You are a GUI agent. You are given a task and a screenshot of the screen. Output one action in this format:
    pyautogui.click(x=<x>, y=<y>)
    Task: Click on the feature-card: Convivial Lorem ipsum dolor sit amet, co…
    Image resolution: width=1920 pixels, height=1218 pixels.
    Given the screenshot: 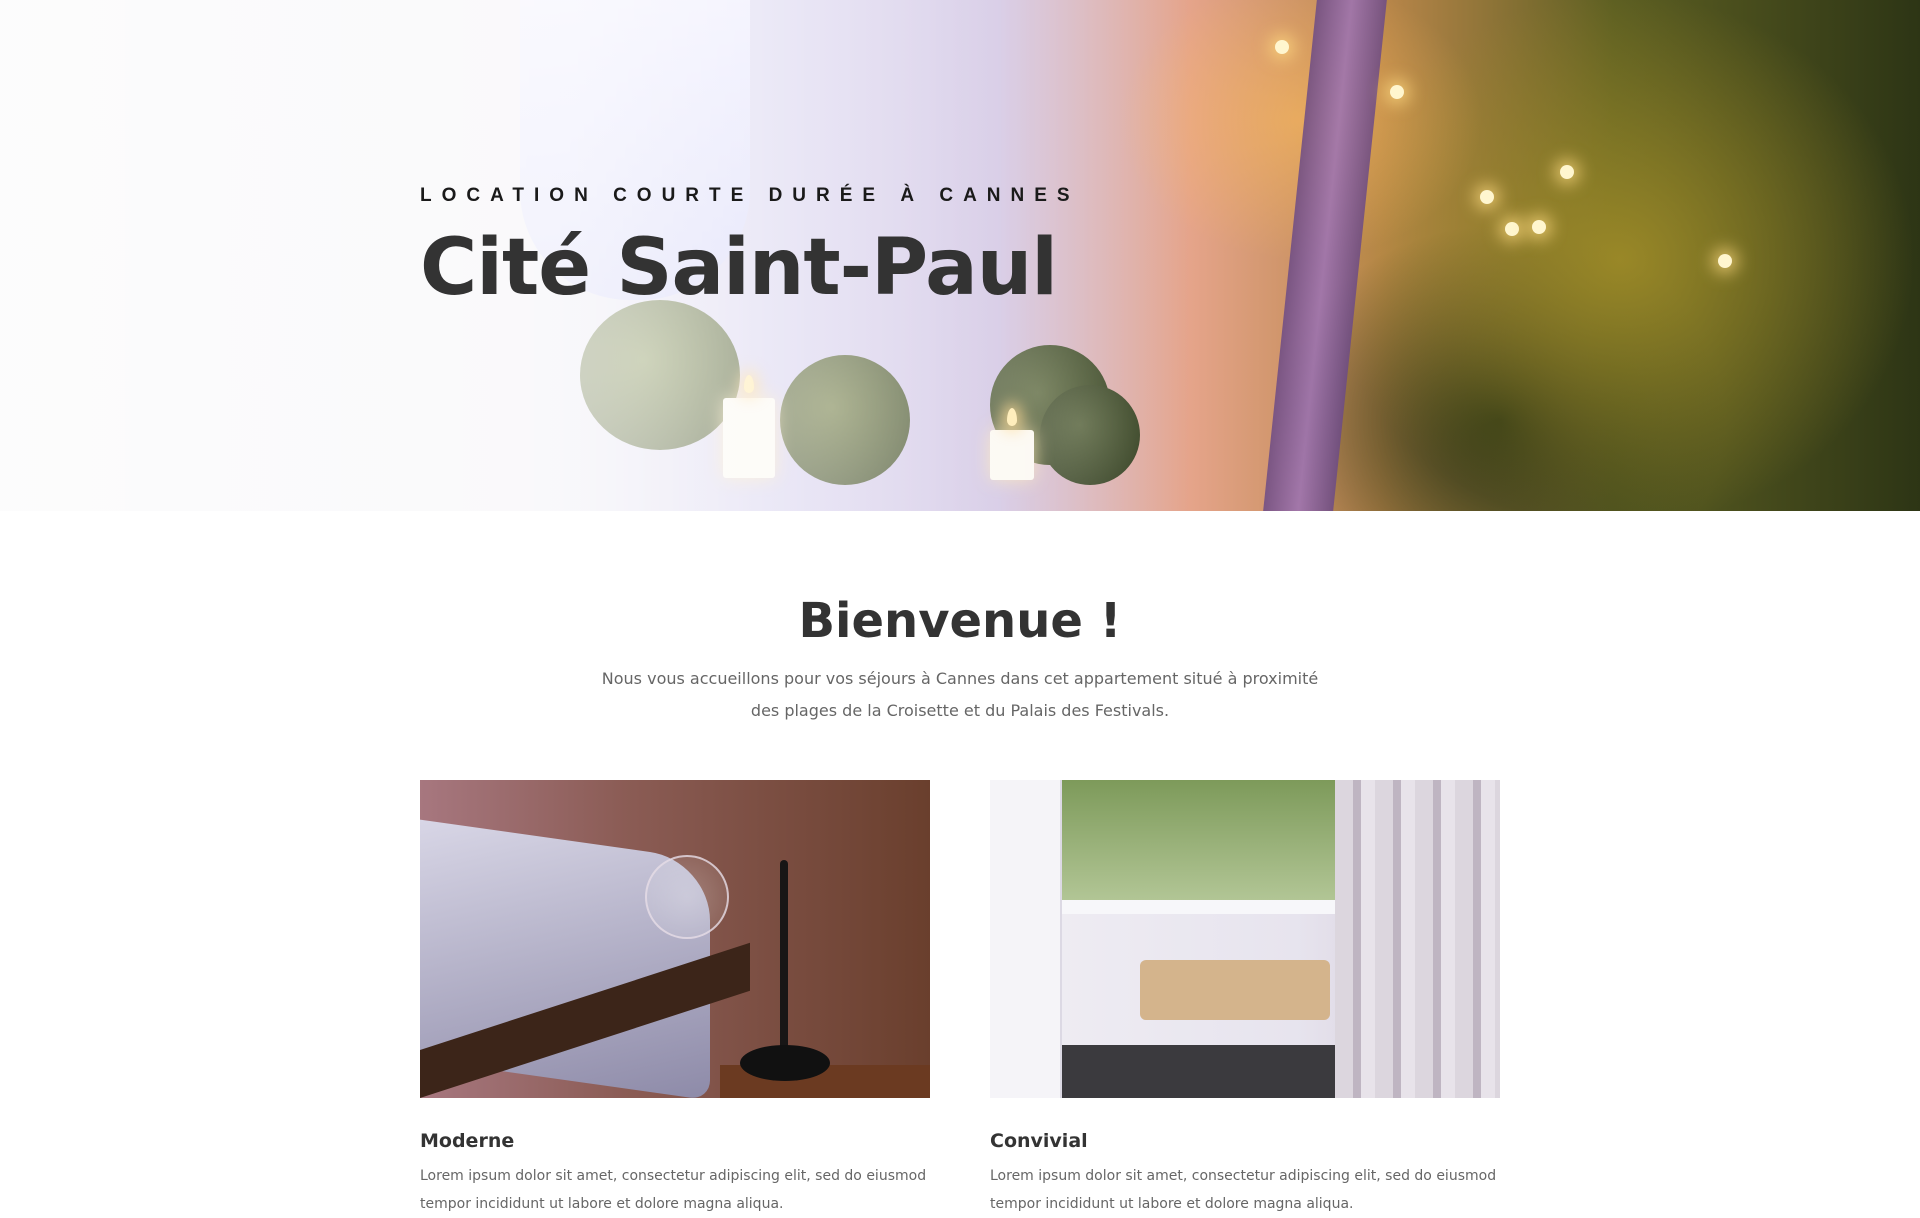 What is the action you would take?
    pyautogui.click(x=1245, y=999)
    